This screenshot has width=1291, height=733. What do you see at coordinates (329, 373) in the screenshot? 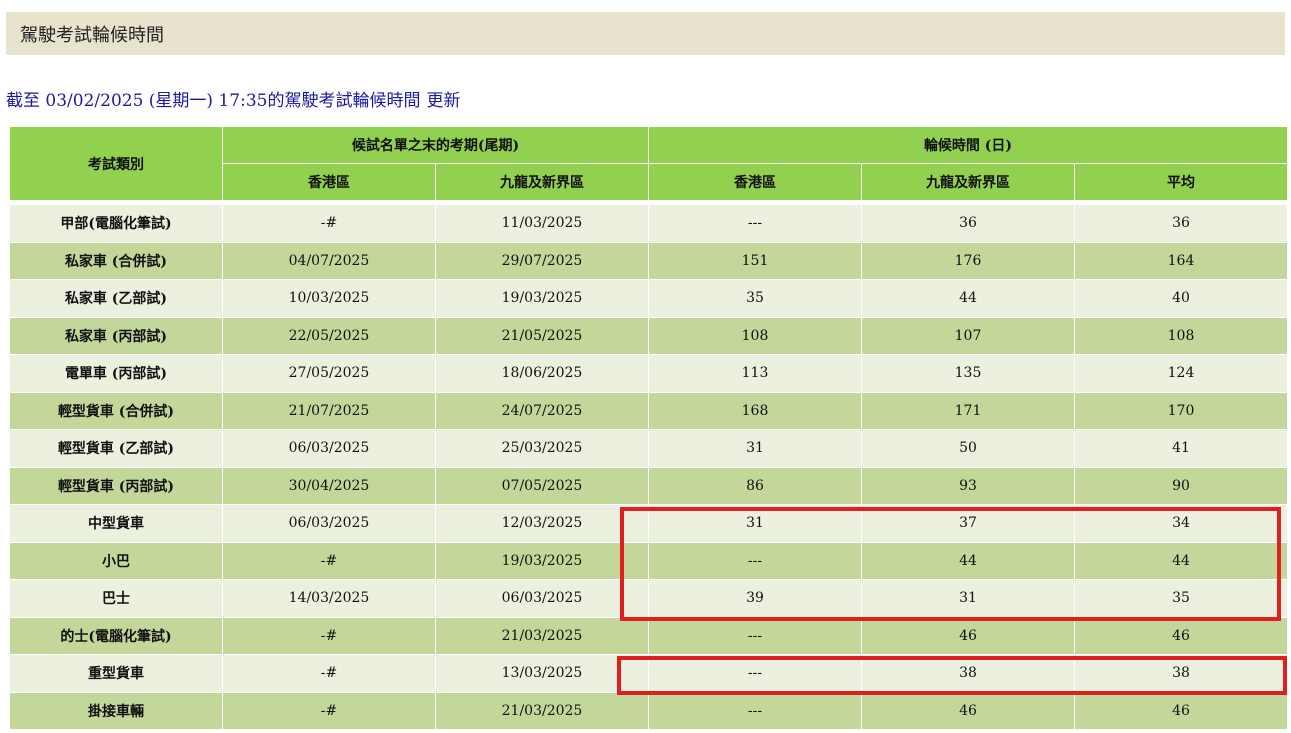
I see `cell-hk-last-date: 27/05/2025` at bounding box center [329, 373].